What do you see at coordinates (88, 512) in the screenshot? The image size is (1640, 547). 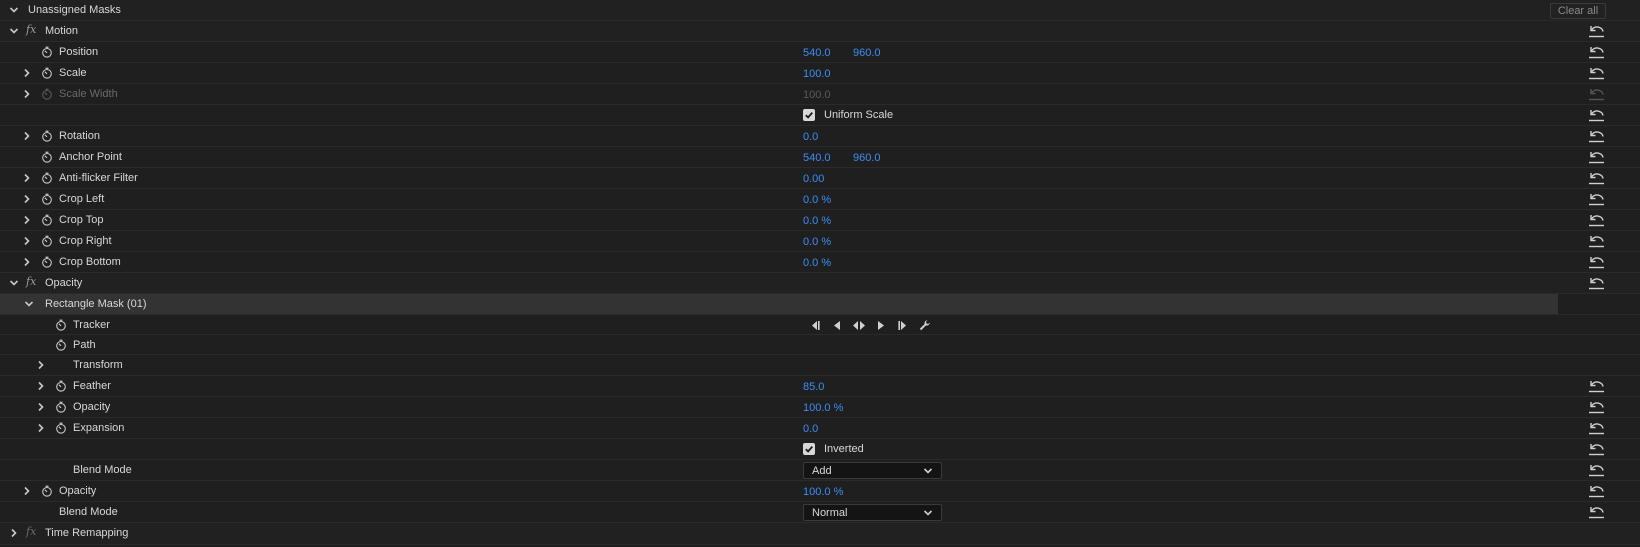 I see `blend-mode-label: Blend Mode` at bounding box center [88, 512].